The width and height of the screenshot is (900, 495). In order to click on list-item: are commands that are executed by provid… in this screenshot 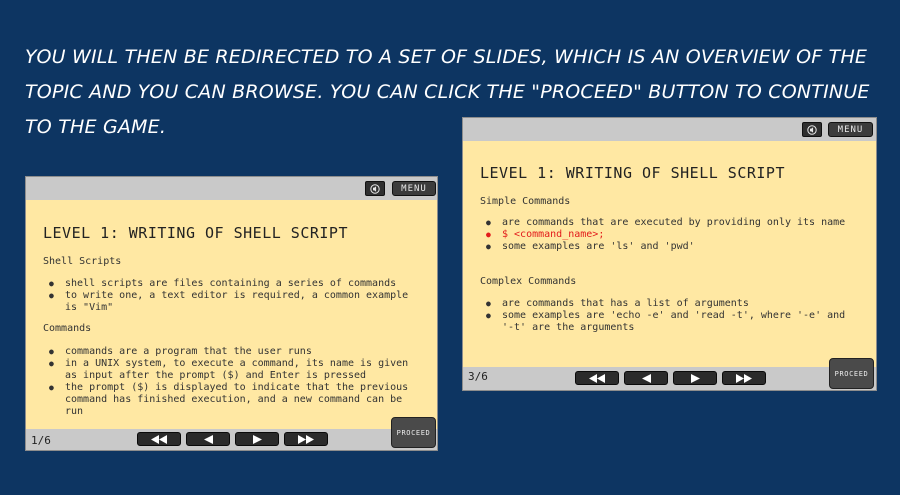, I will do `click(666, 223)`.